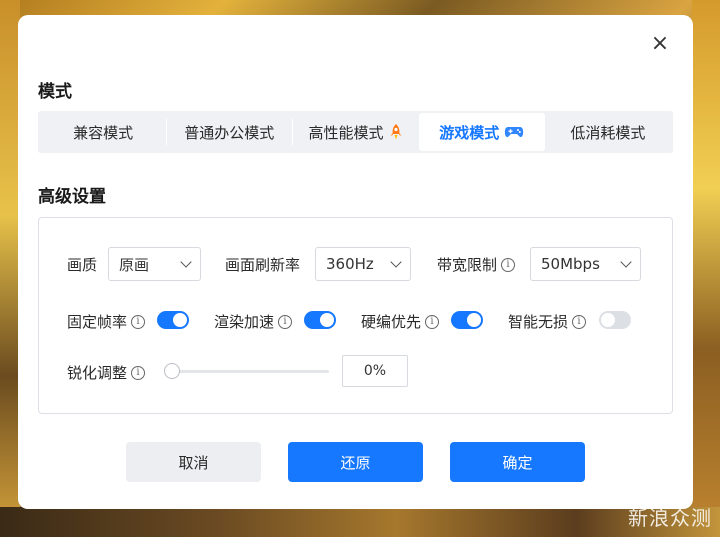 The height and width of the screenshot is (537, 720). I want to click on bandwidth-select: 50Mbps, so click(585, 264).